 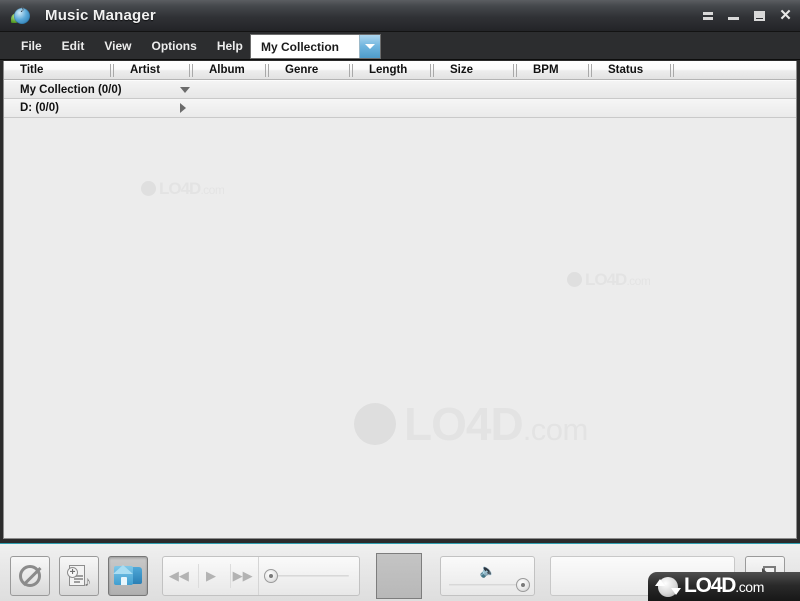 What do you see at coordinates (302, 70) in the screenshot?
I see `column-label: Genre` at bounding box center [302, 70].